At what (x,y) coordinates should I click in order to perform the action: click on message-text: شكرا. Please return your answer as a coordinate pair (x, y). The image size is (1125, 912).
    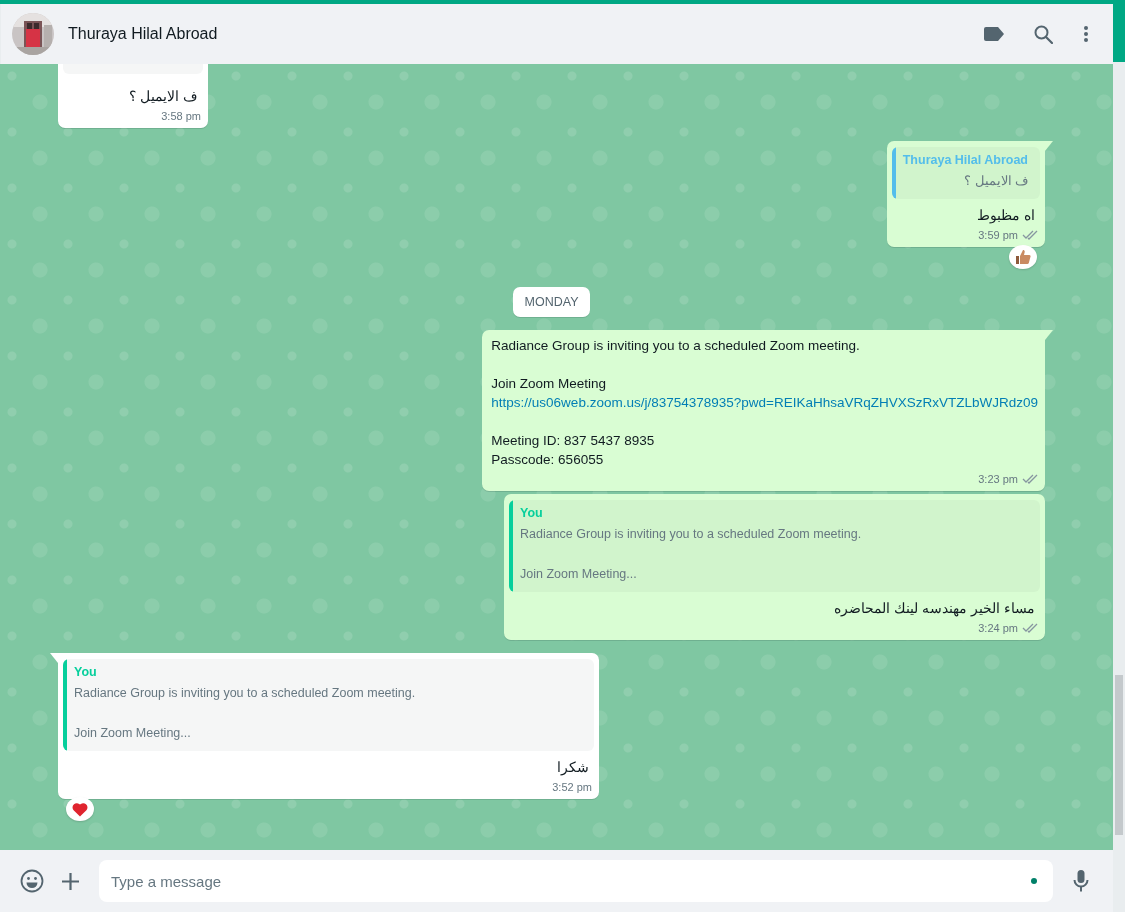
    Looking at the image, I should click on (573, 767).